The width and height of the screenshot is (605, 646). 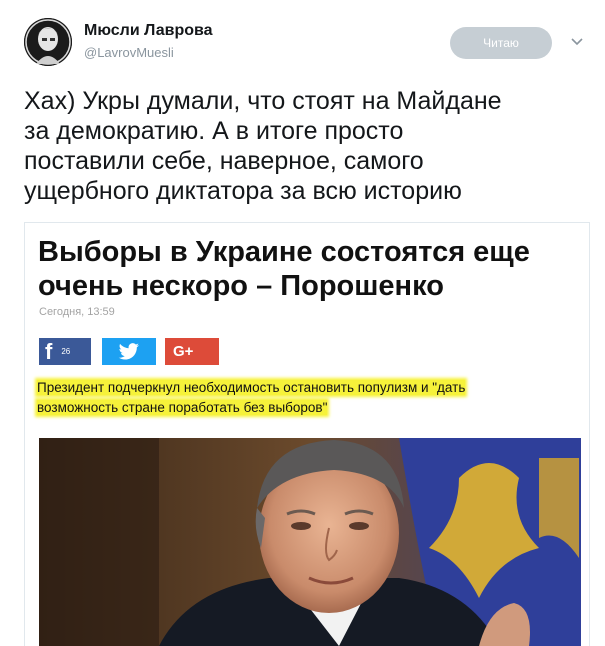 What do you see at coordinates (214, 131) in the screenshot?
I see `tweet-text-line: за демократию. А в итоге просто` at bounding box center [214, 131].